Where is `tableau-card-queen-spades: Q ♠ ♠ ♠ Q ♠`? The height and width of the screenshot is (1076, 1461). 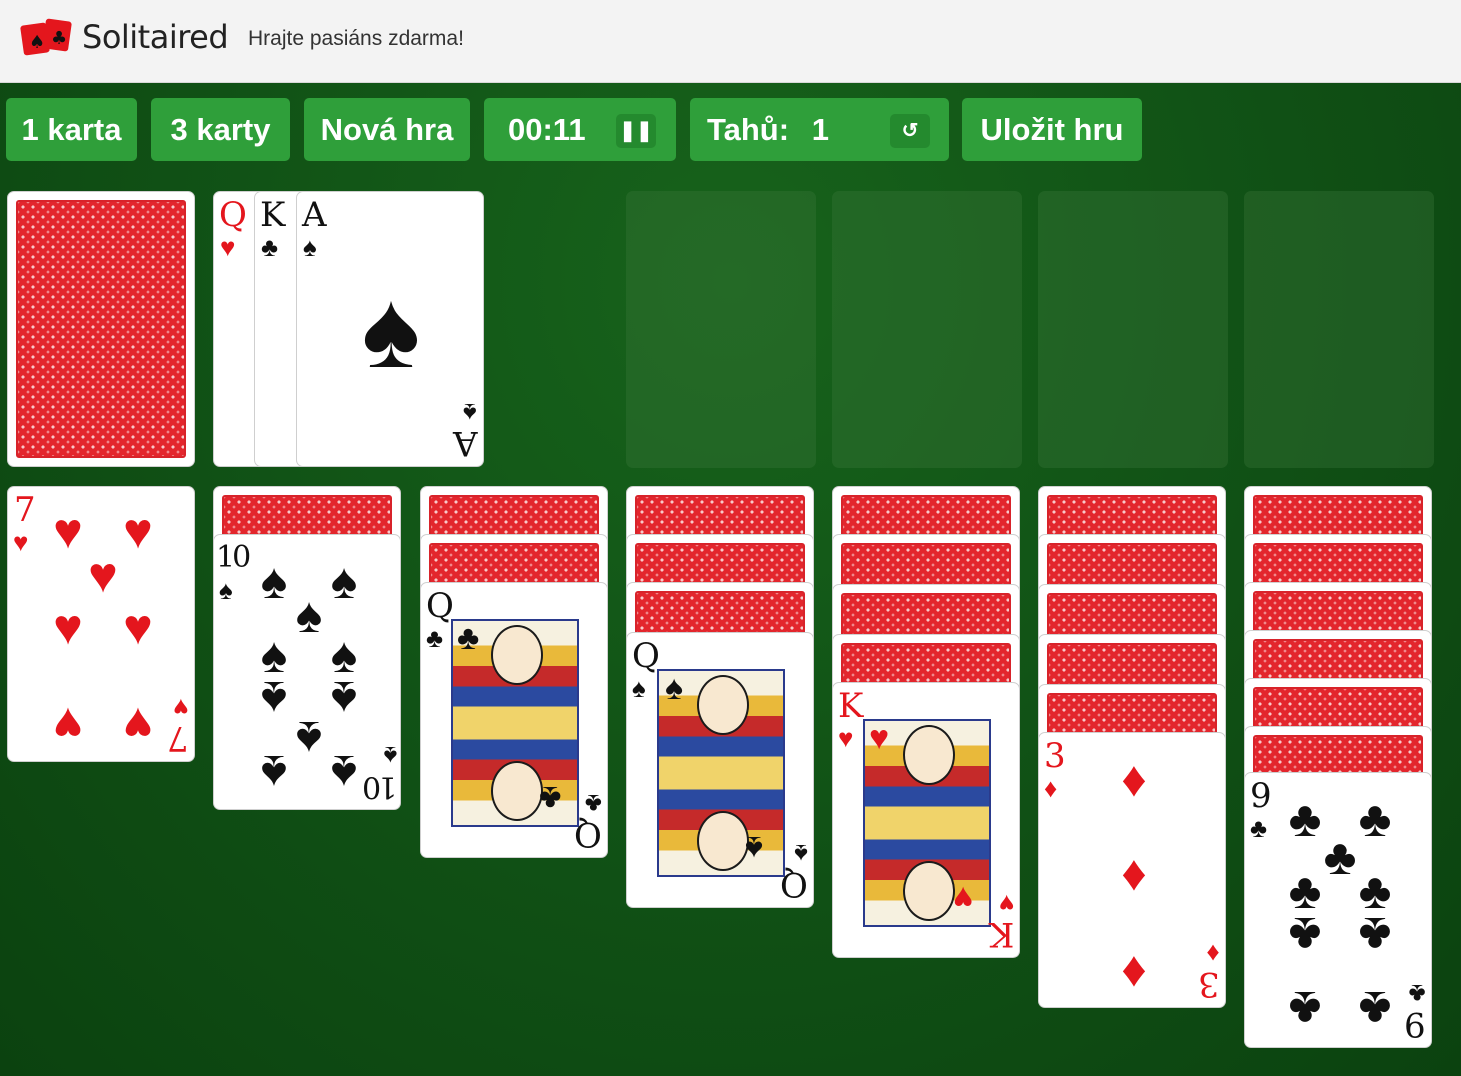
tableau-card-queen-spades: Q ♠ ♠ ♠ Q ♠ is located at coordinates (720, 770).